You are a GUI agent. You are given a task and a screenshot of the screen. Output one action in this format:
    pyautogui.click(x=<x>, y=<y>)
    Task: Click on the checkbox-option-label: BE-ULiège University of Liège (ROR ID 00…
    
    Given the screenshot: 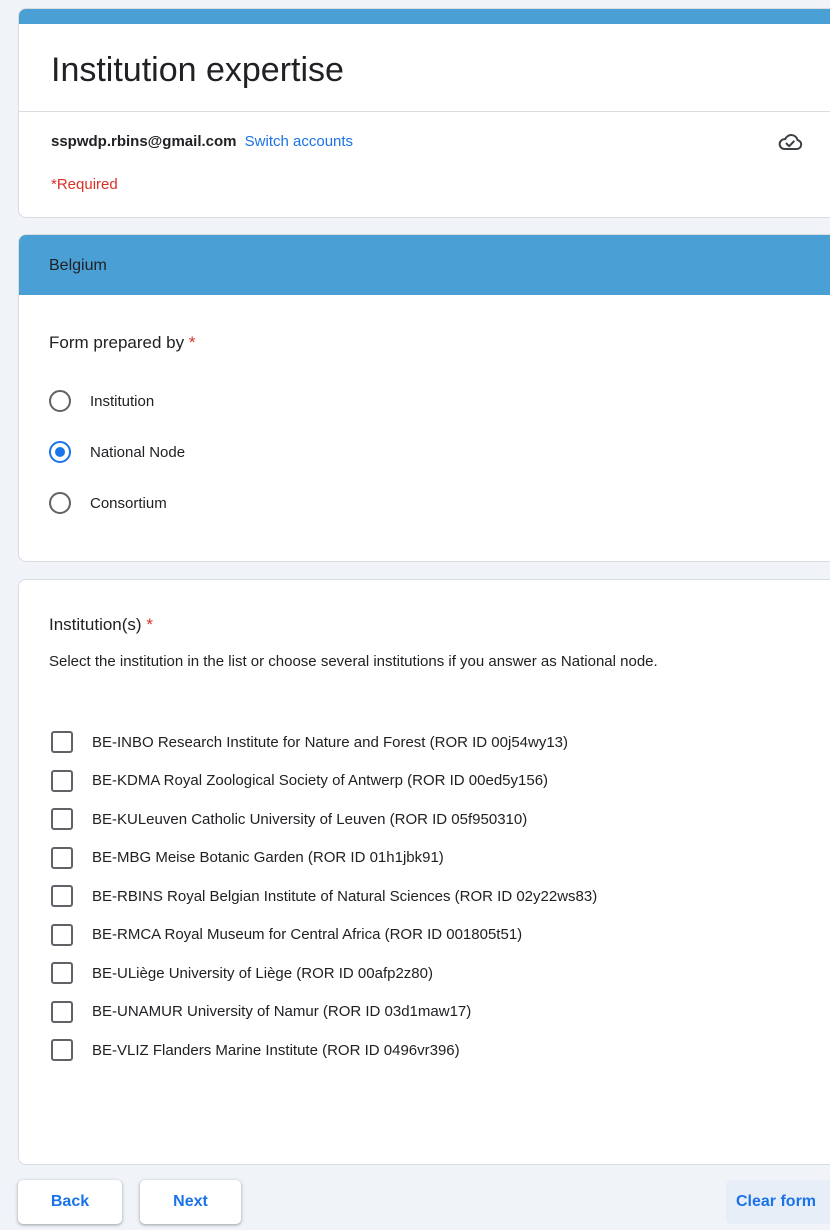 What is the action you would take?
    pyautogui.click(x=262, y=973)
    